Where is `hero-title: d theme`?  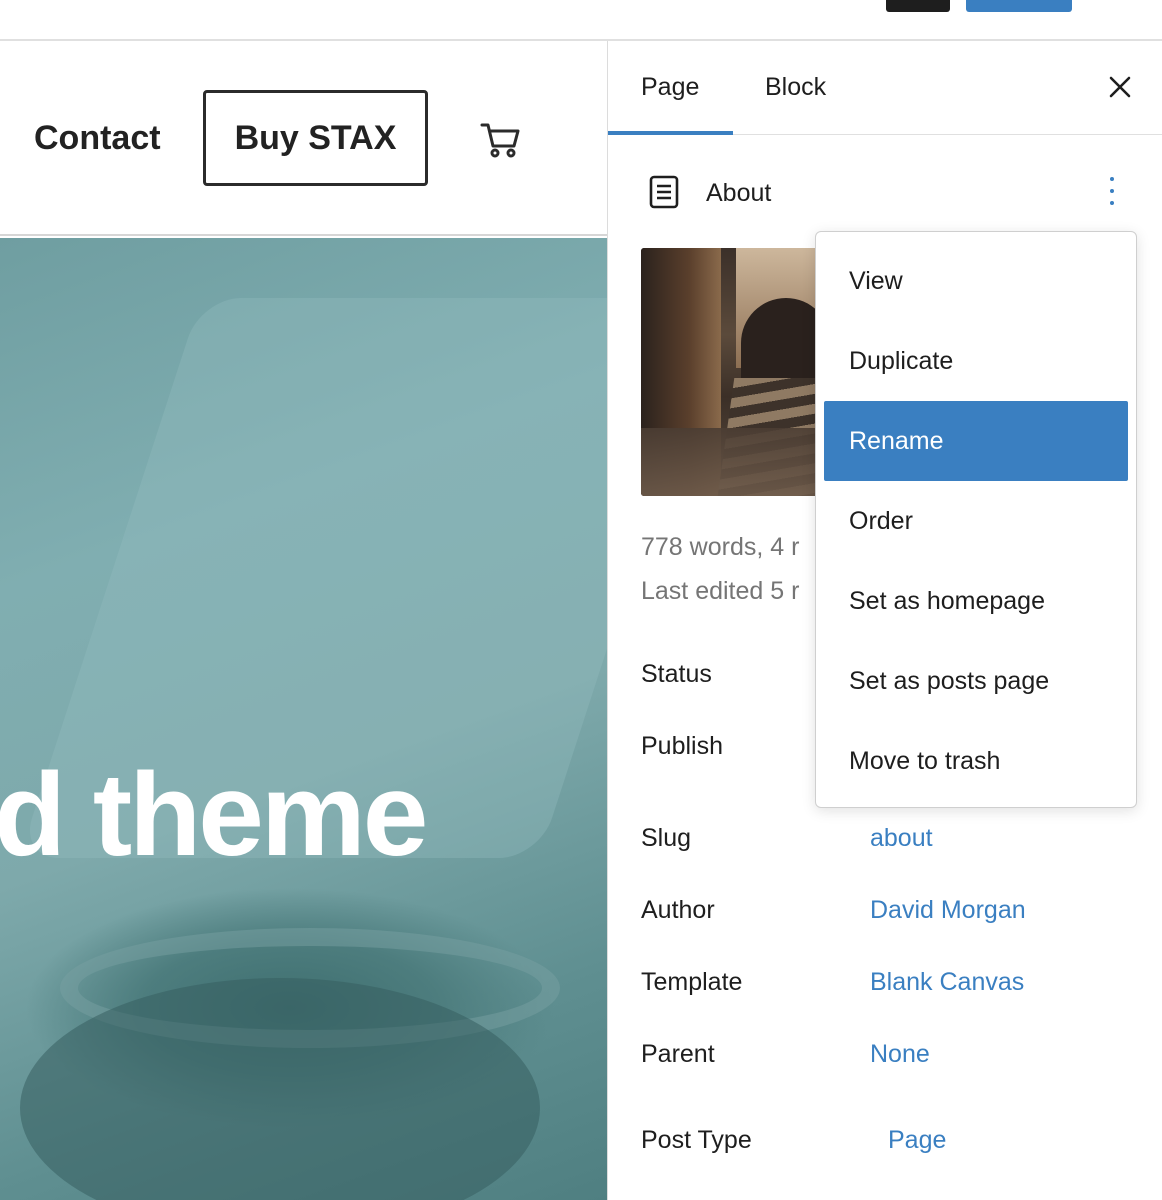
hero-title: d theme is located at coordinates (214, 815).